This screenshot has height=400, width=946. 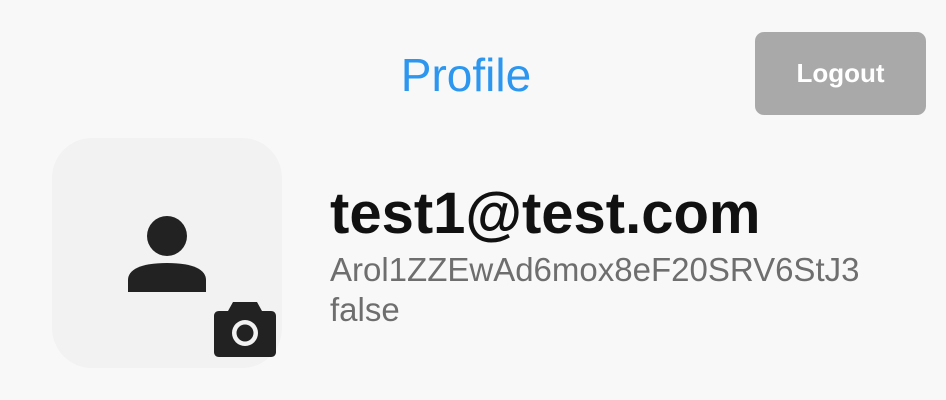 I want to click on user-uid: Arol1ZZEwAd6mox8eF20SRV6StJ3, so click(x=595, y=269).